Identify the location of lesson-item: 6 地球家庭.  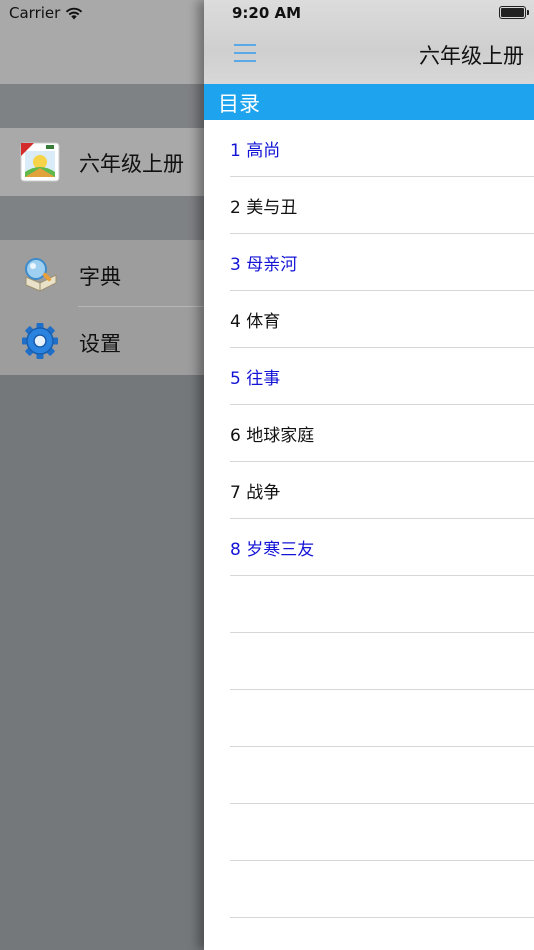
(369, 433).